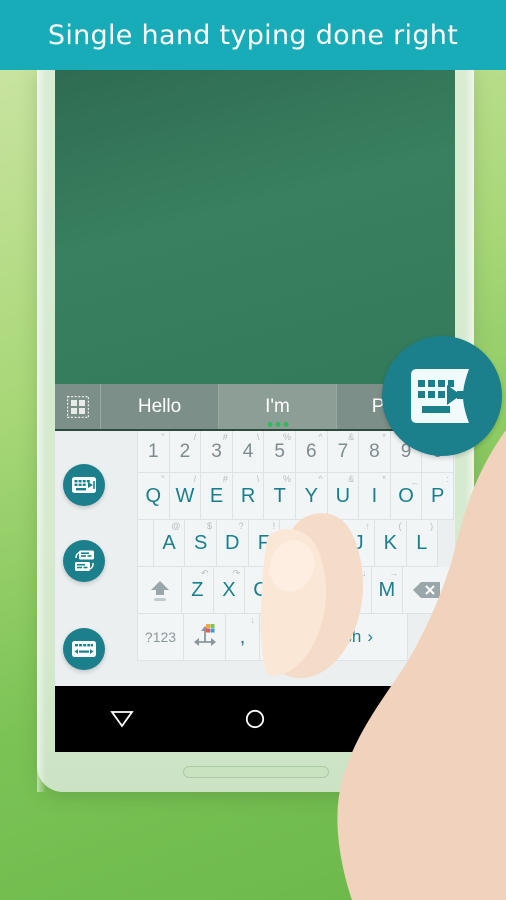  I want to click on key-label: O, so click(406, 495).